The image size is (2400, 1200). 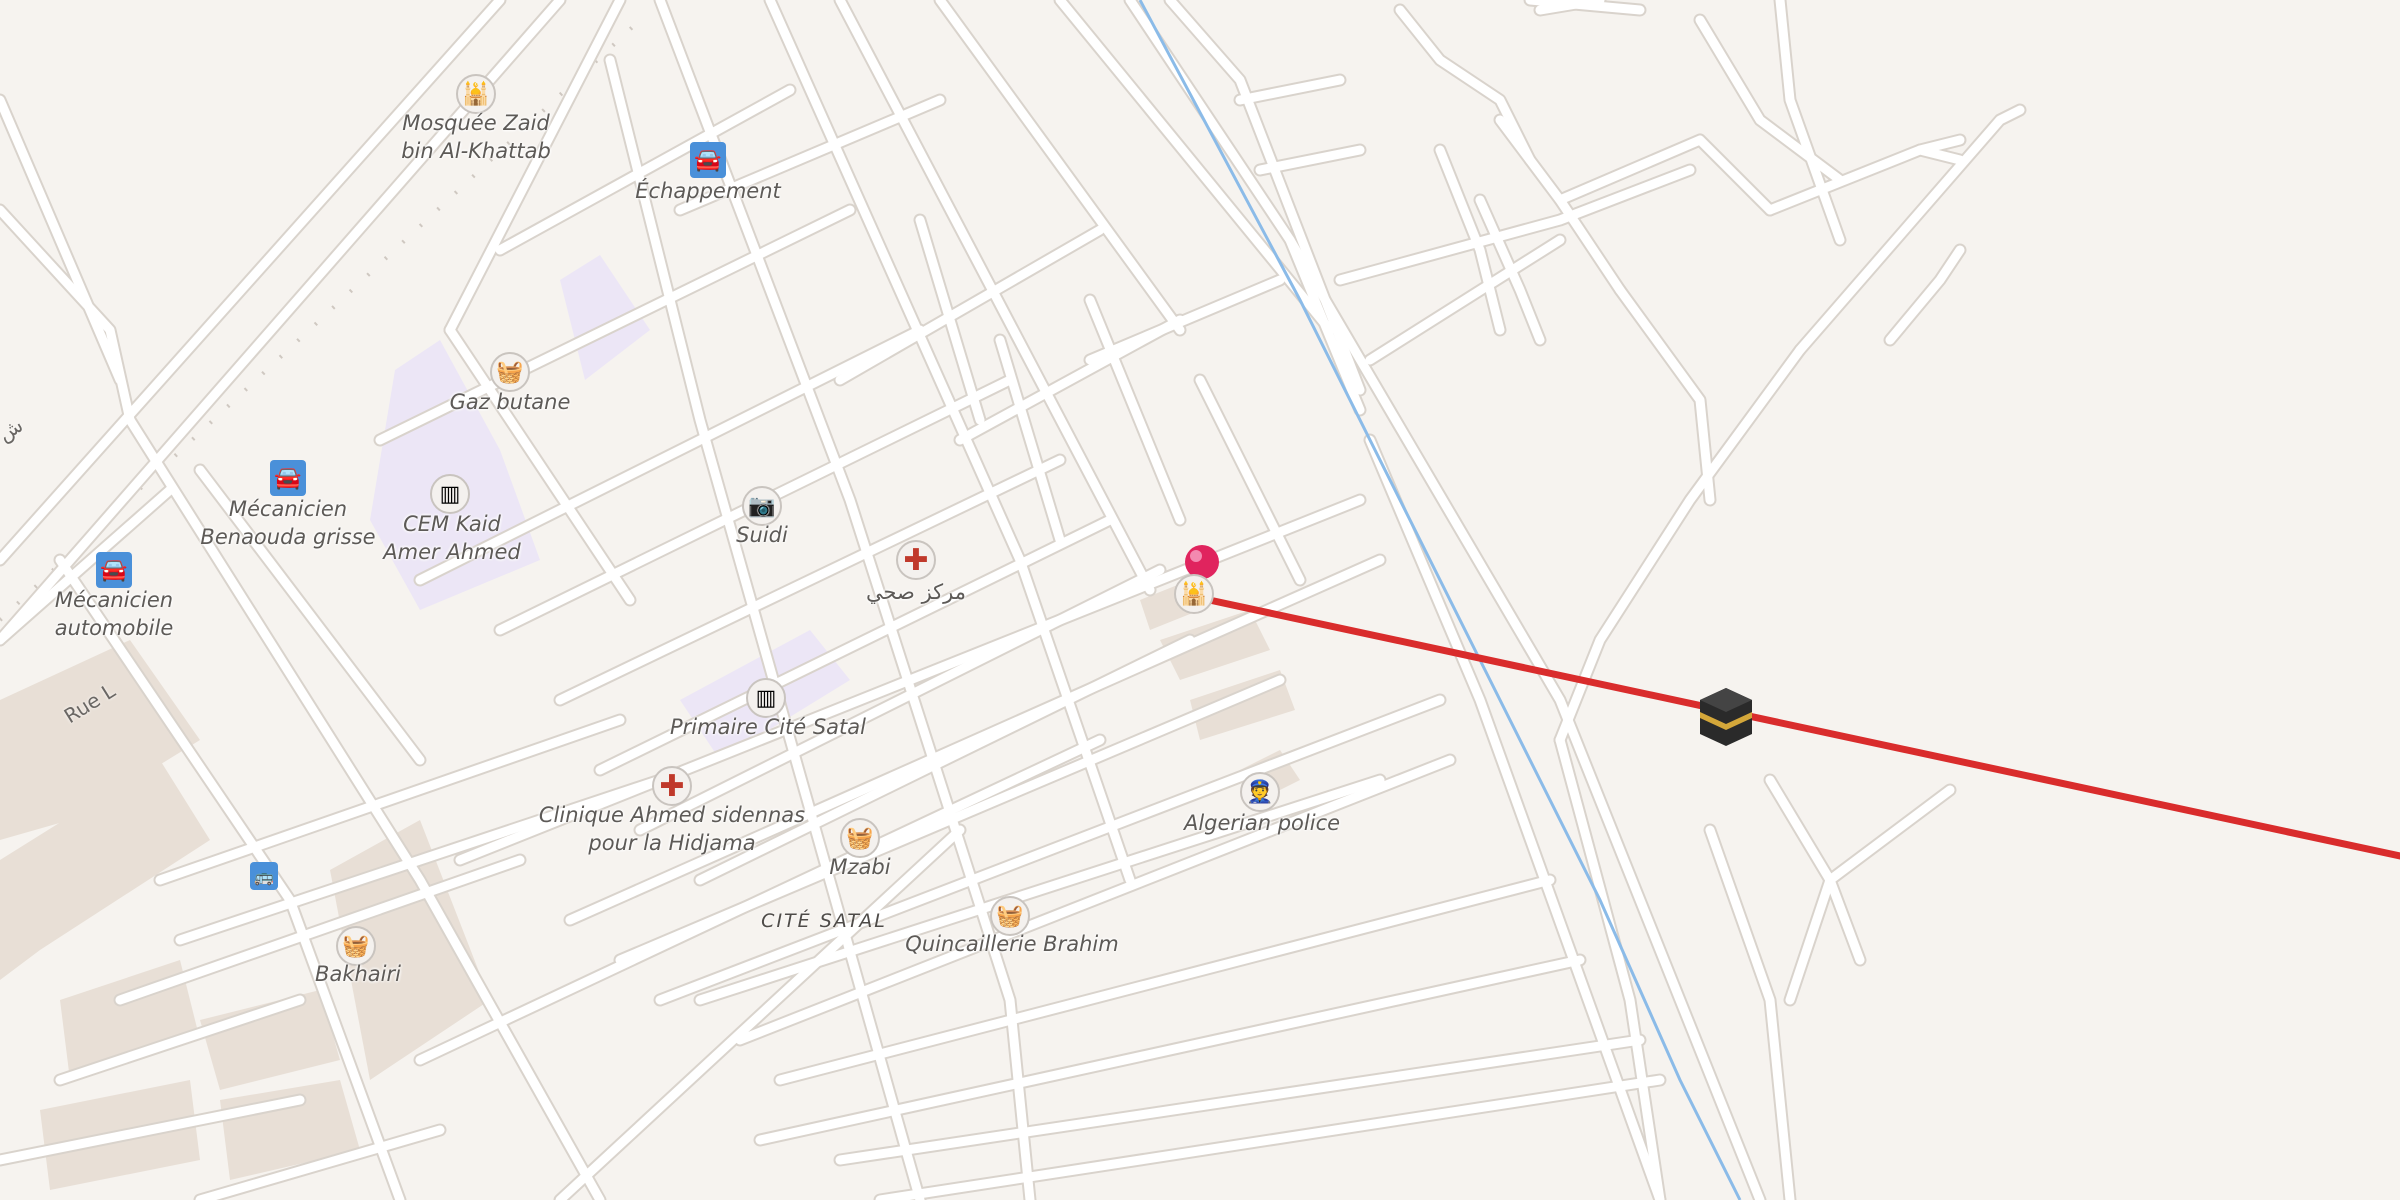 What do you see at coordinates (708, 191) in the screenshot?
I see `label-echappement: Échappement` at bounding box center [708, 191].